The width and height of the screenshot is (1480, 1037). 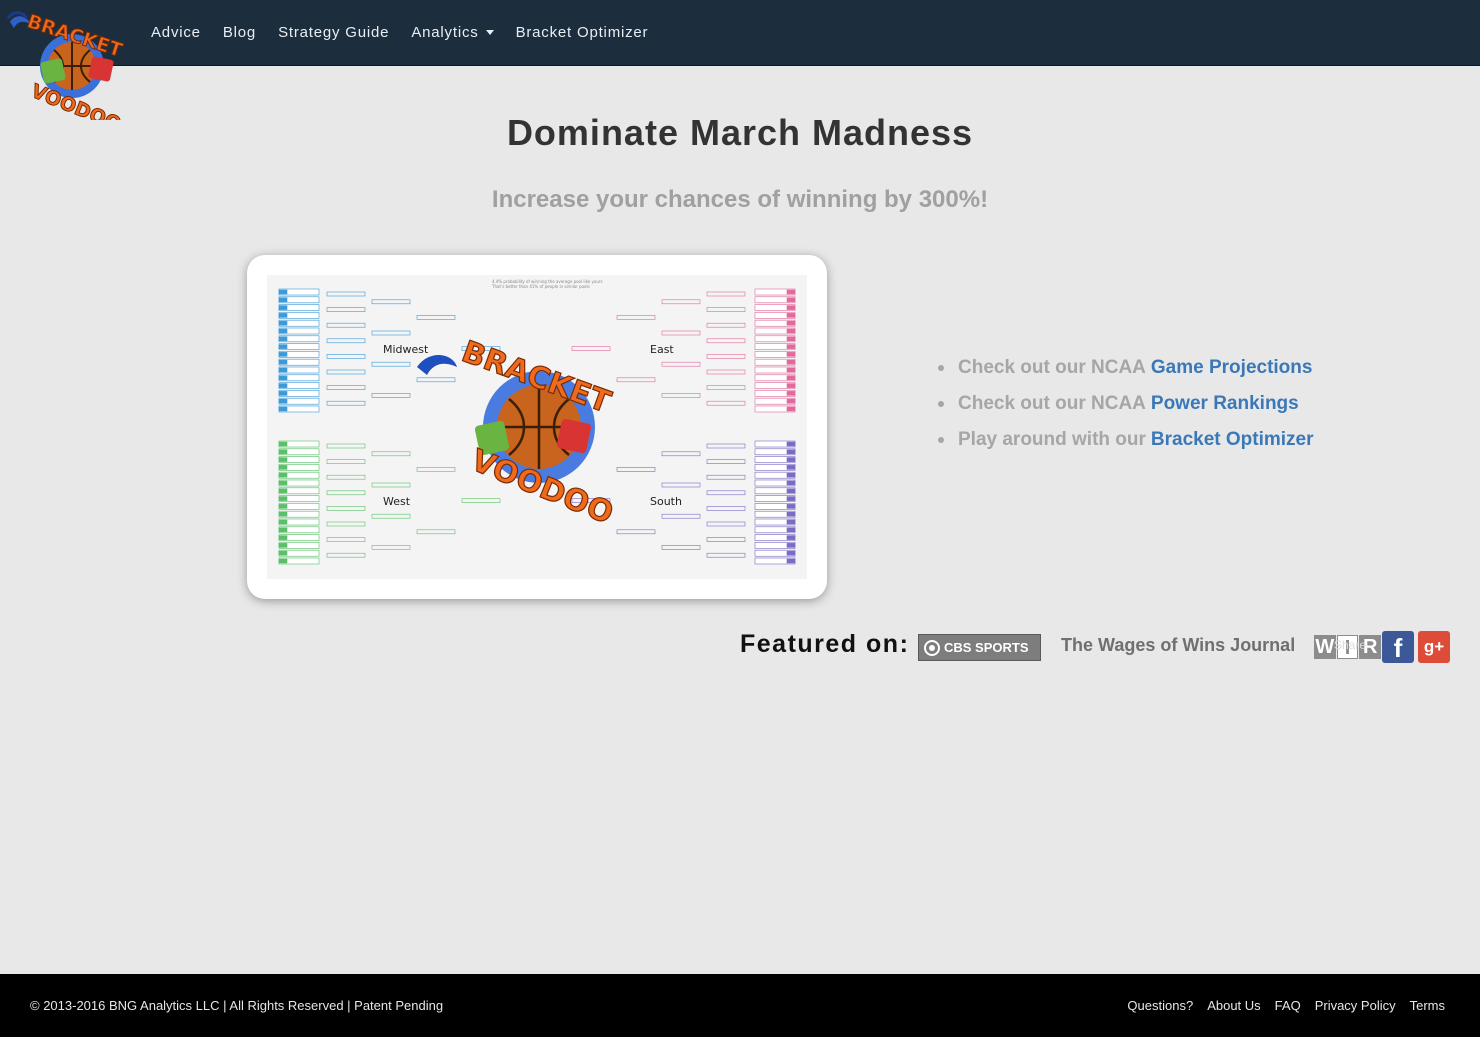 I want to click on nav-strategy-guide: Strategy Guide, so click(x=333, y=32).